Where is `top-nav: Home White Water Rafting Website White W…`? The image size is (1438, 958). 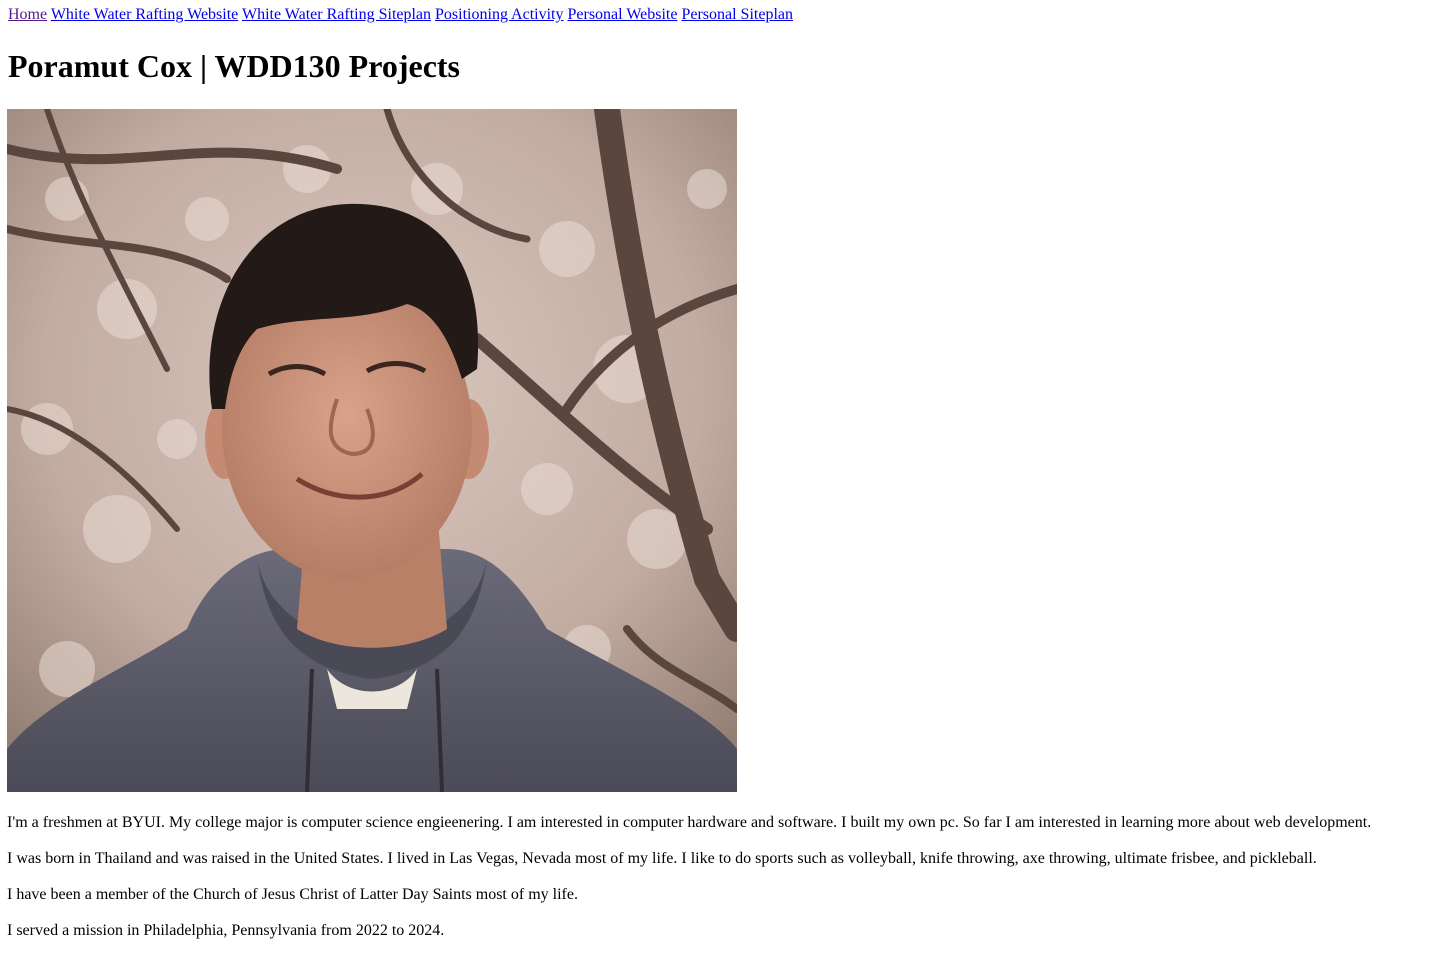 top-nav: Home White Water Rafting Website White W… is located at coordinates (719, 13).